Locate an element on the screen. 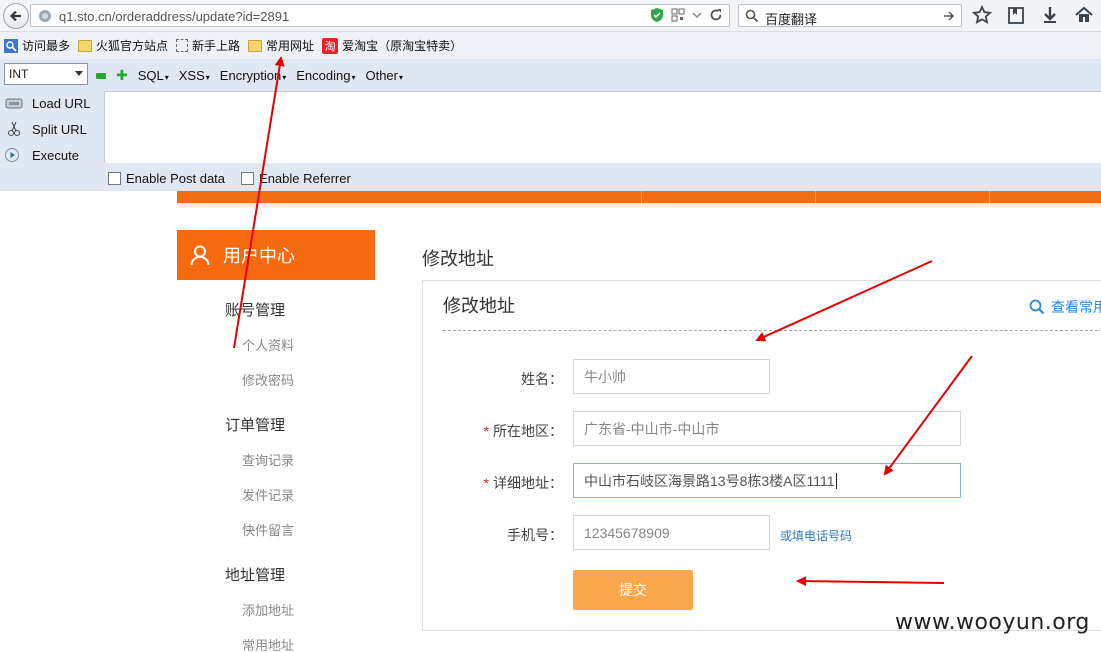  split-url-label: Split URL is located at coordinates (59, 129).